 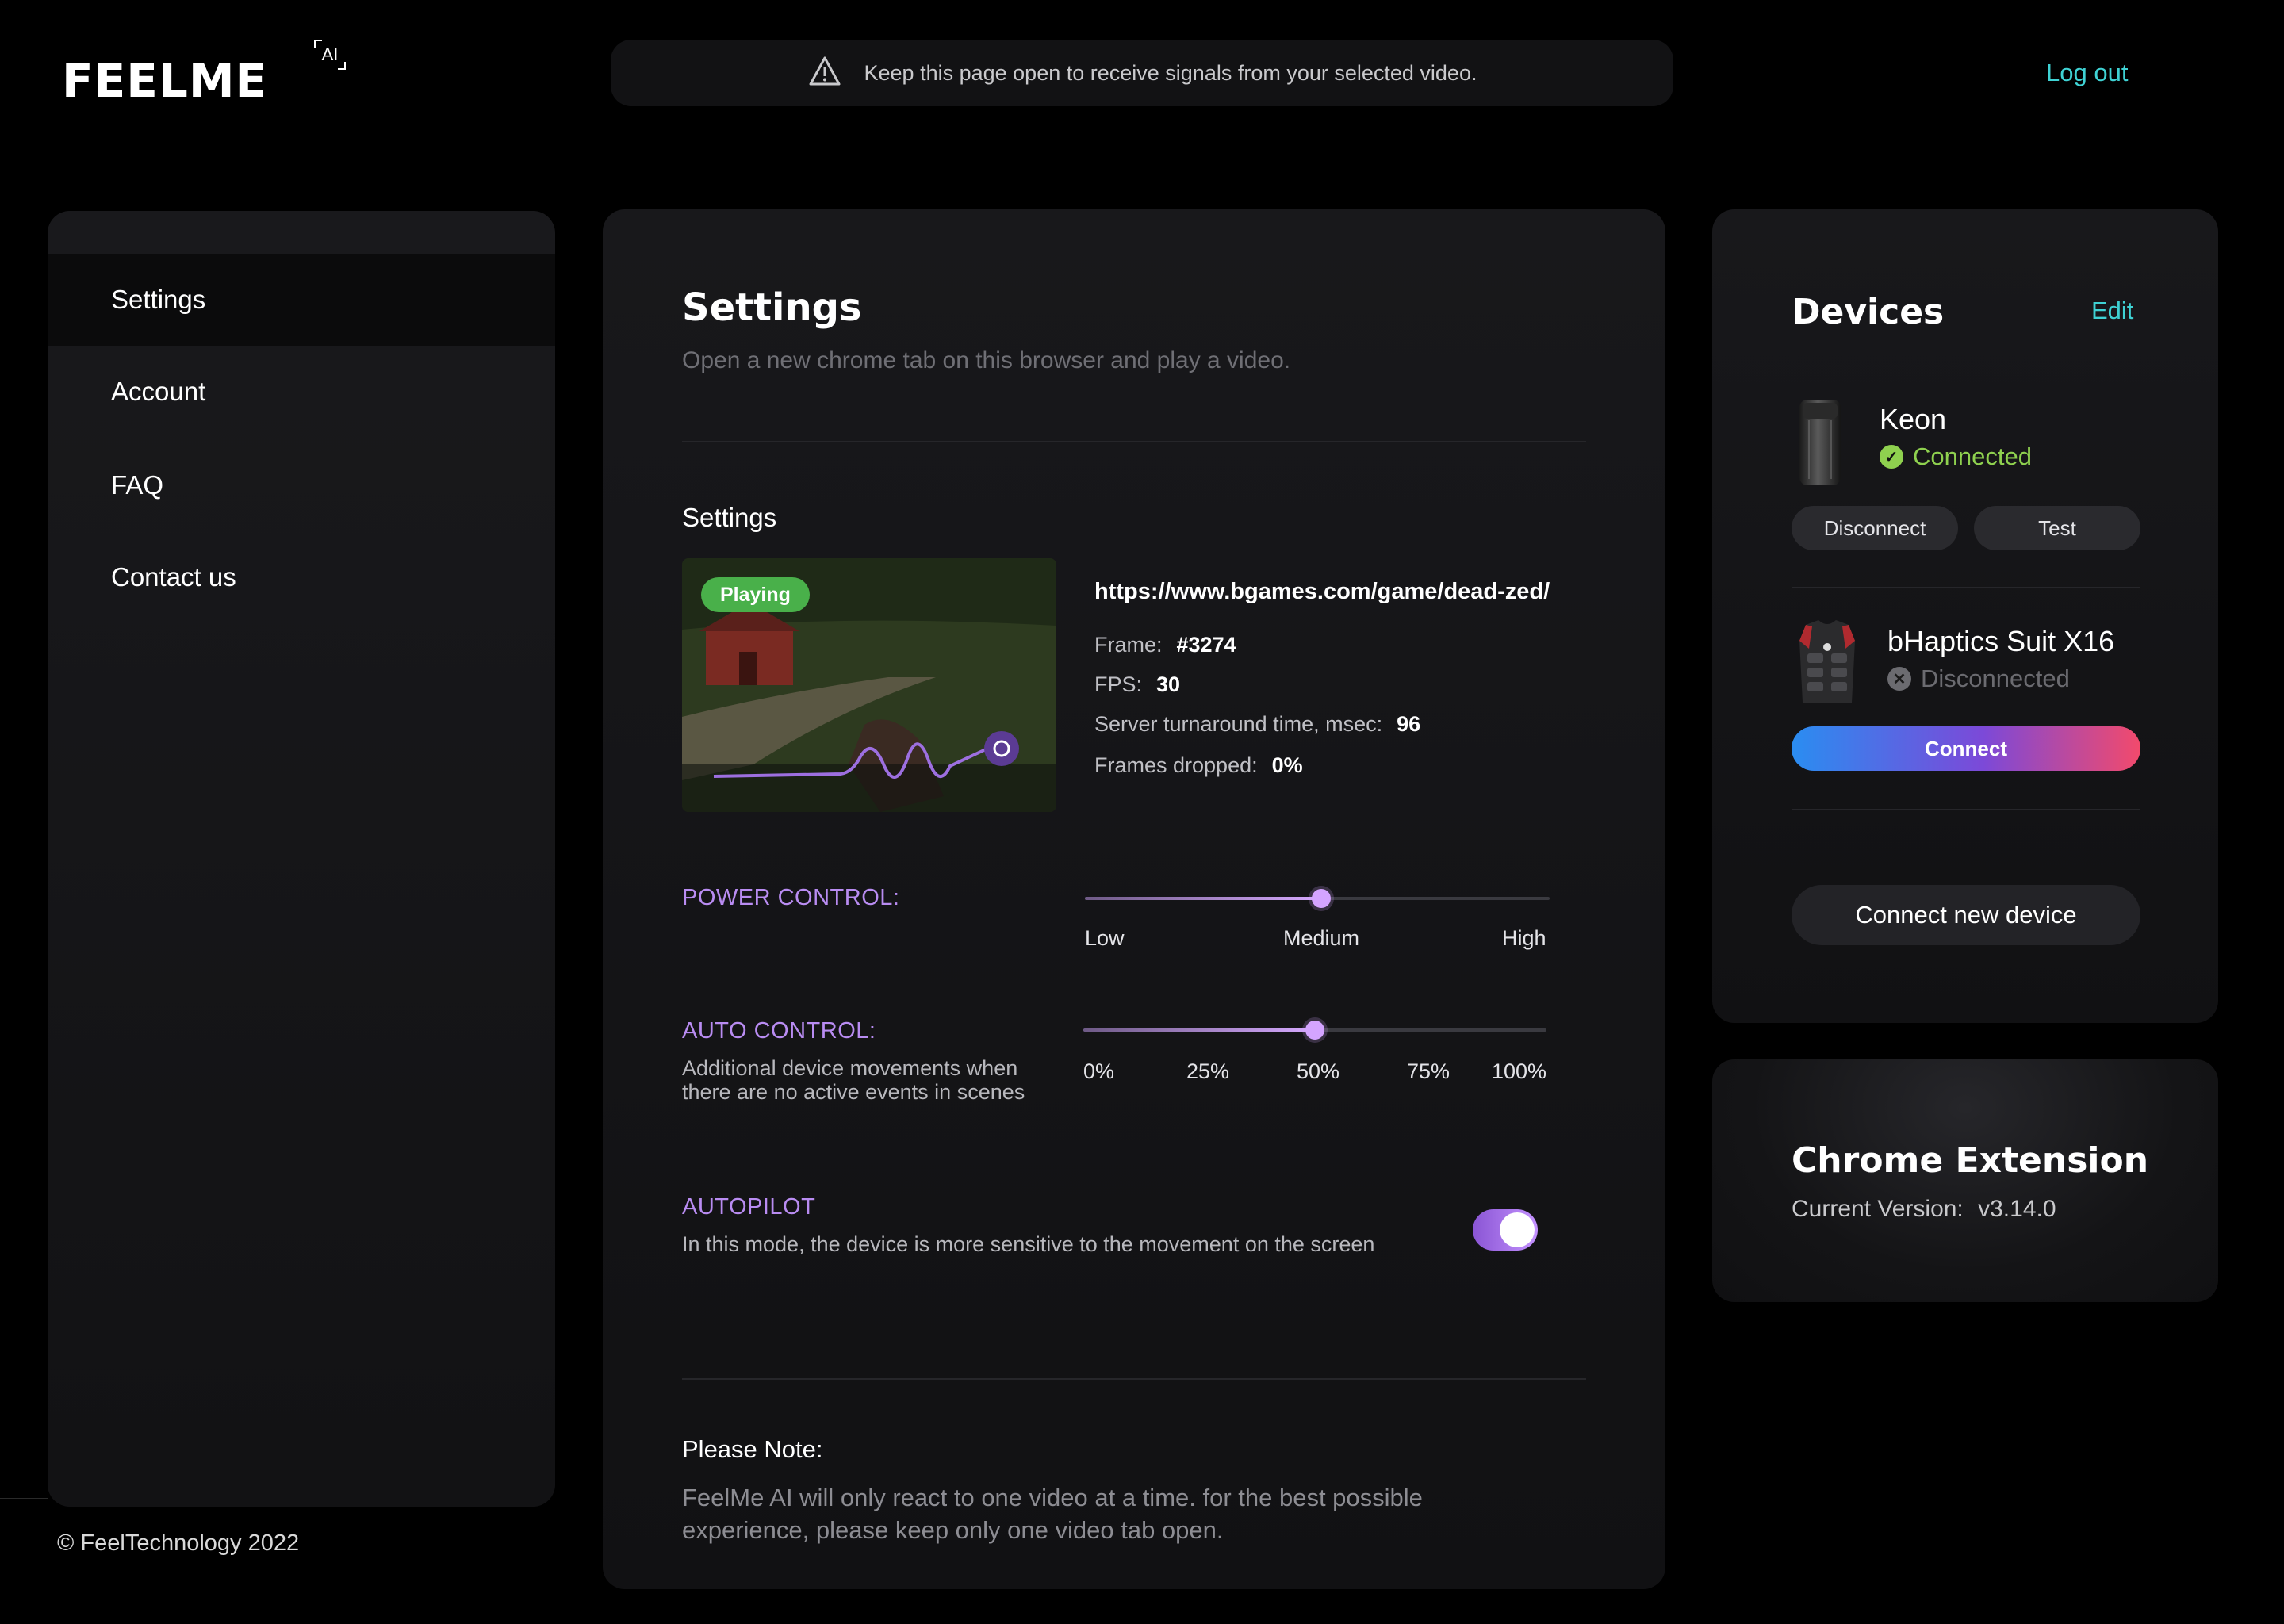 I want to click on keon-device-name: Keon, so click(x=1913, y=419).